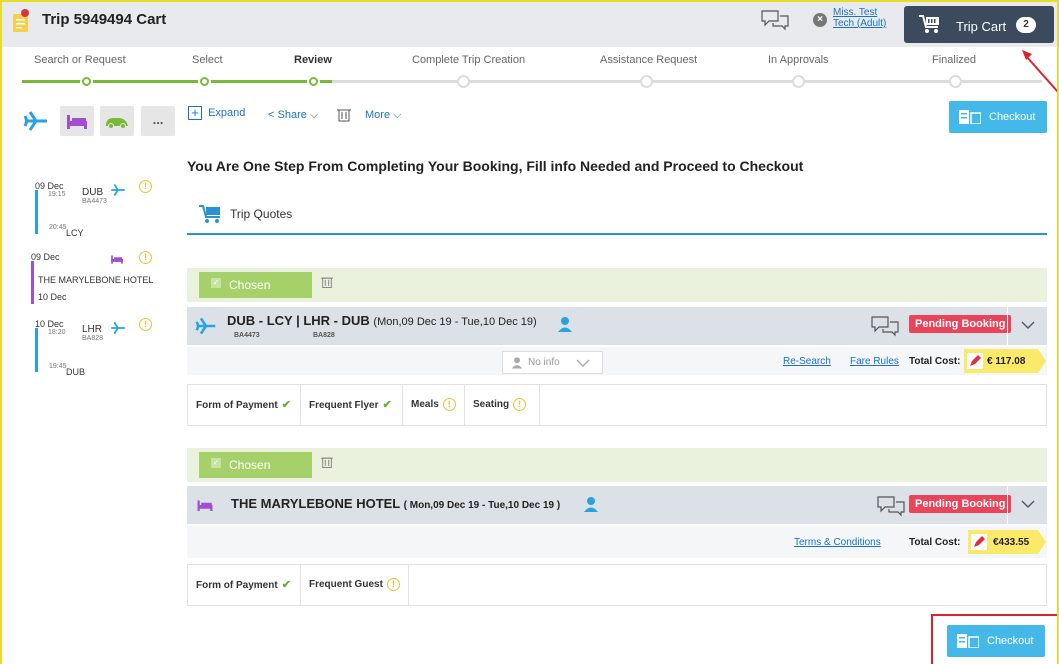  I want to click on no-info-label: No info, so click(544, 362).